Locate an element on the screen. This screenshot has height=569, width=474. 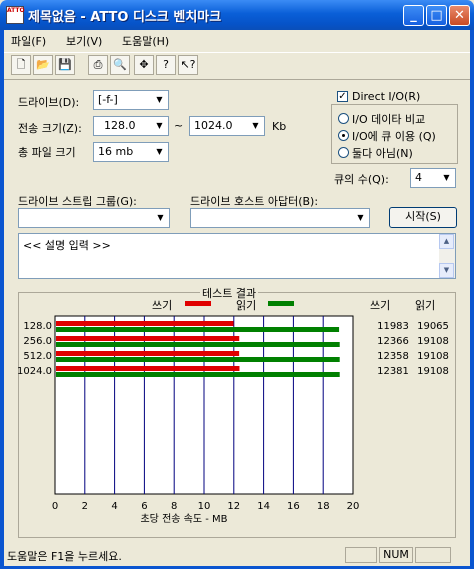
status-num: NUM is located at coordinates (396, 555).